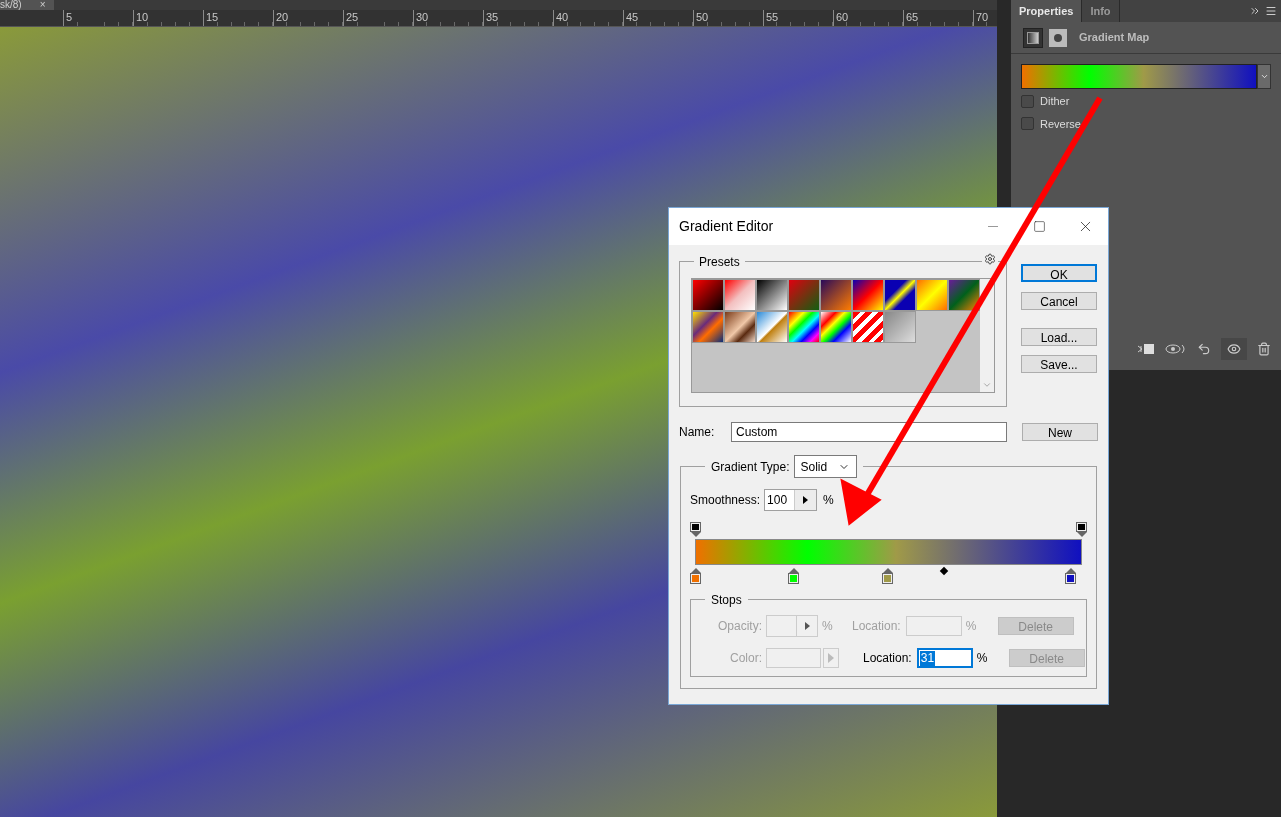 The width and height of the screenshot is (1281, 817). I want to click on dropdown-button, so click(1264, 76).